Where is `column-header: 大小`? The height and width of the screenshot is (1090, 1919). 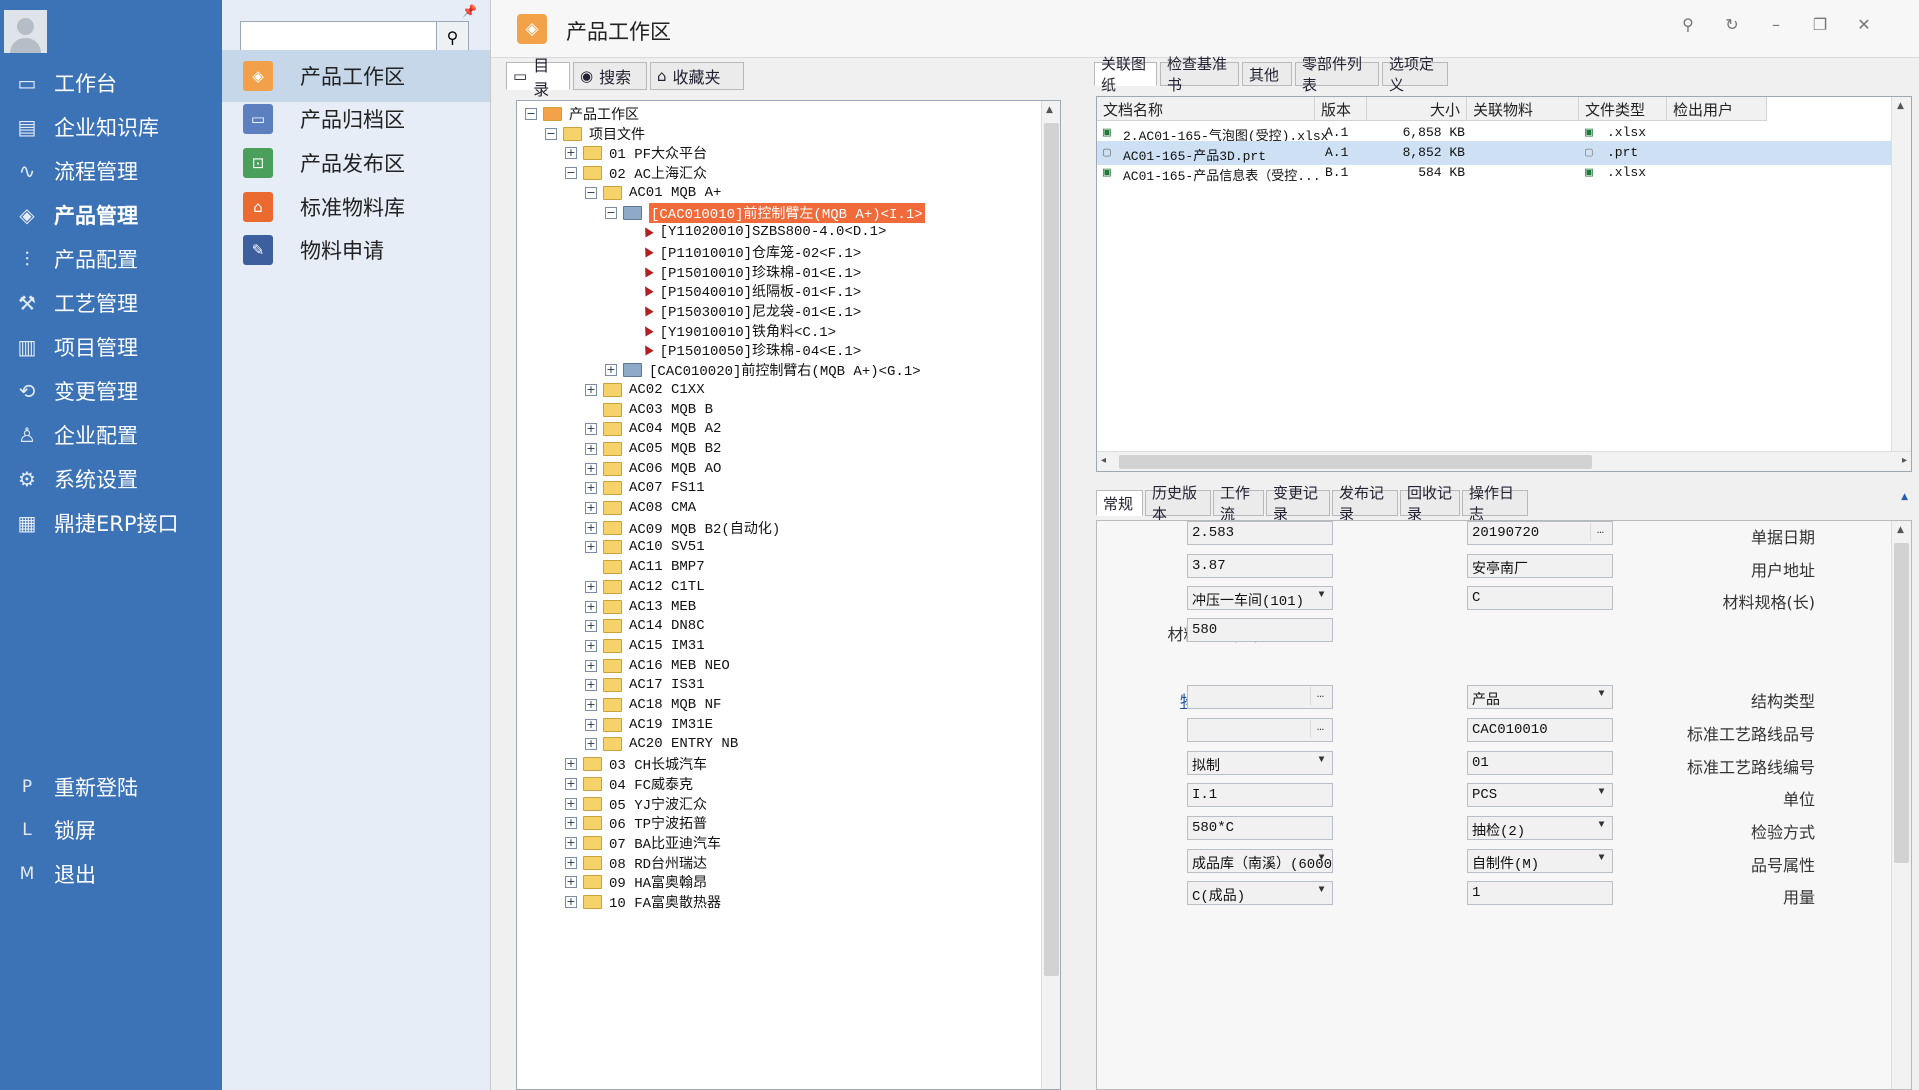
column-header: 大小 is located at coordinates (1417, 109).